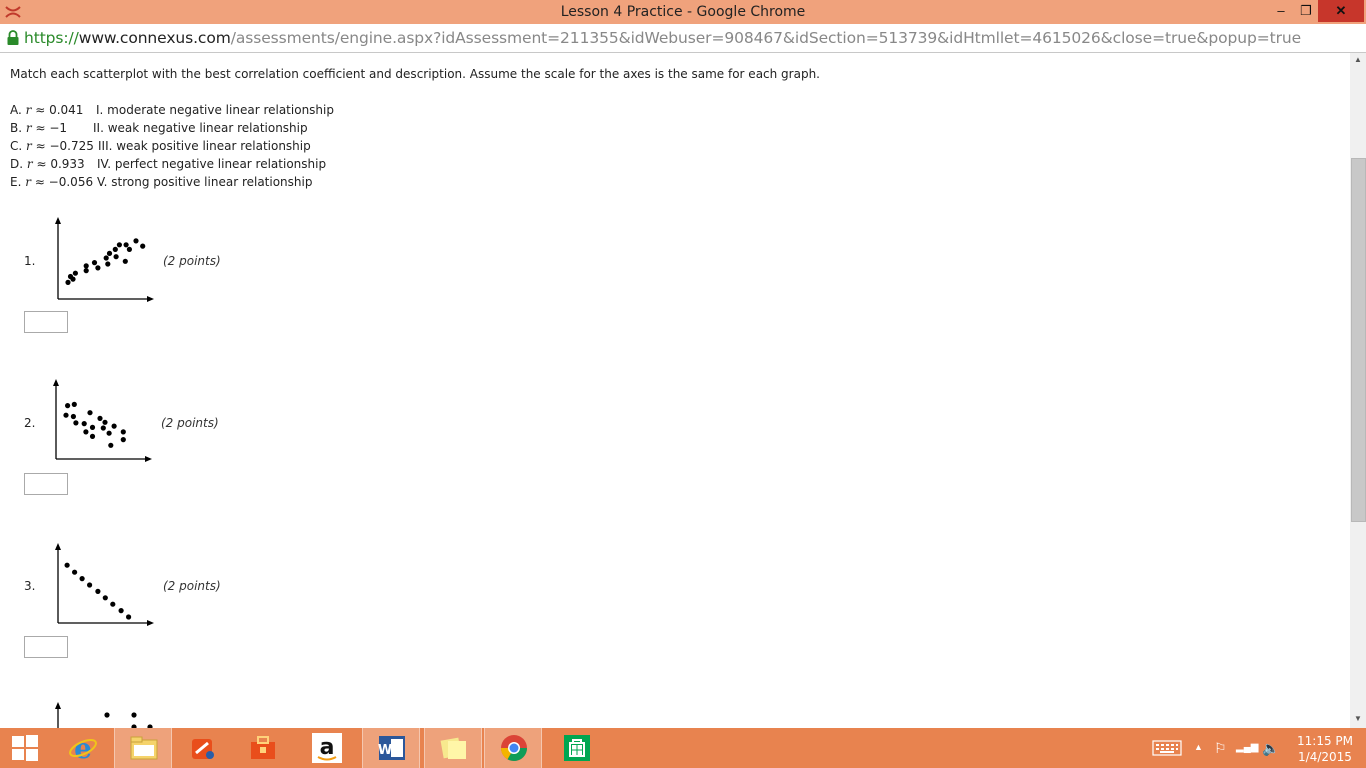 The width and height of the screenshot is (1366, 768). Describe the element at coordinates (453, 748) in the screenshot. I see `taskbar-sticky-notes` at that location.